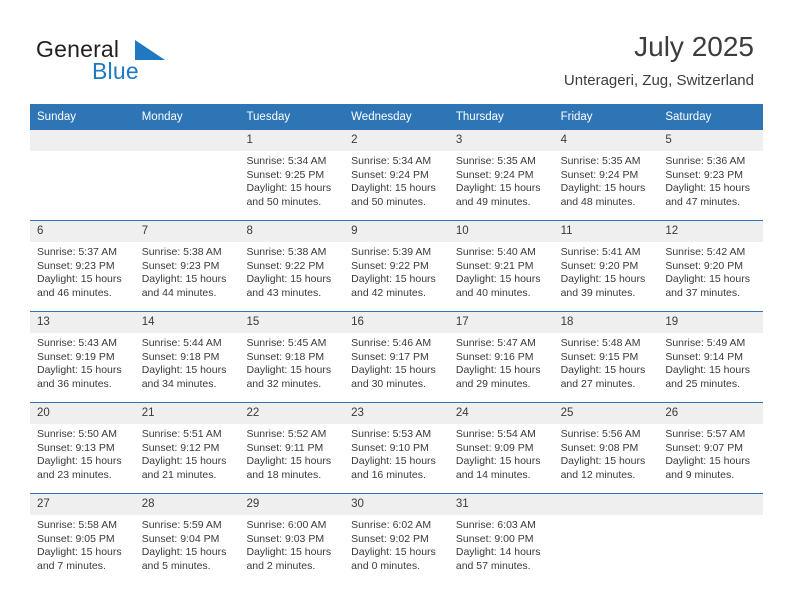  I want to click on day-number: 10, so click(501, 231).